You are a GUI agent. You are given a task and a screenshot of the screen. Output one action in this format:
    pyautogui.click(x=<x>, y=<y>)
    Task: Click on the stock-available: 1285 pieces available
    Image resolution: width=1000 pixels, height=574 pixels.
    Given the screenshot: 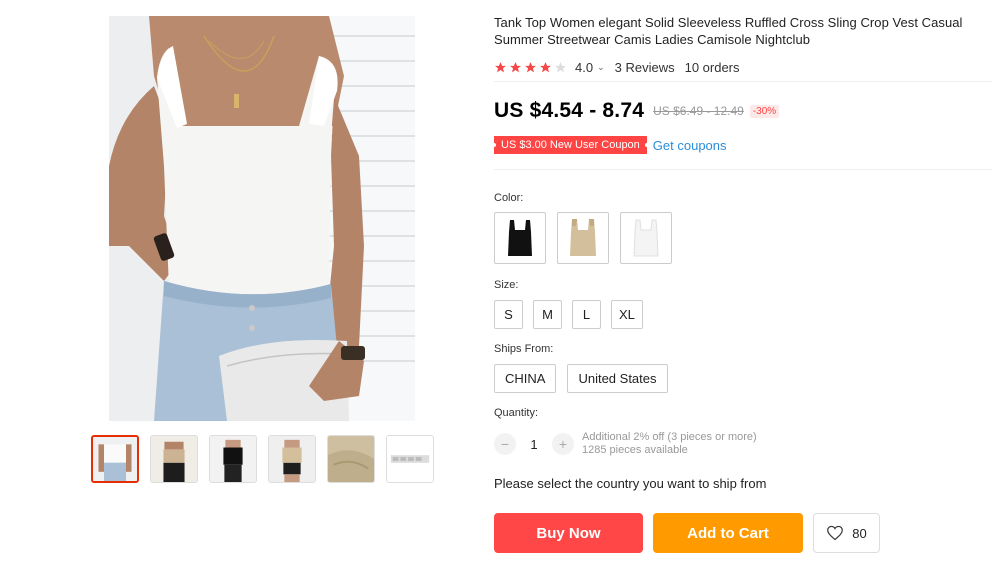 What is the action you would take?
    pyautogui.click(x=635, y=450)
    